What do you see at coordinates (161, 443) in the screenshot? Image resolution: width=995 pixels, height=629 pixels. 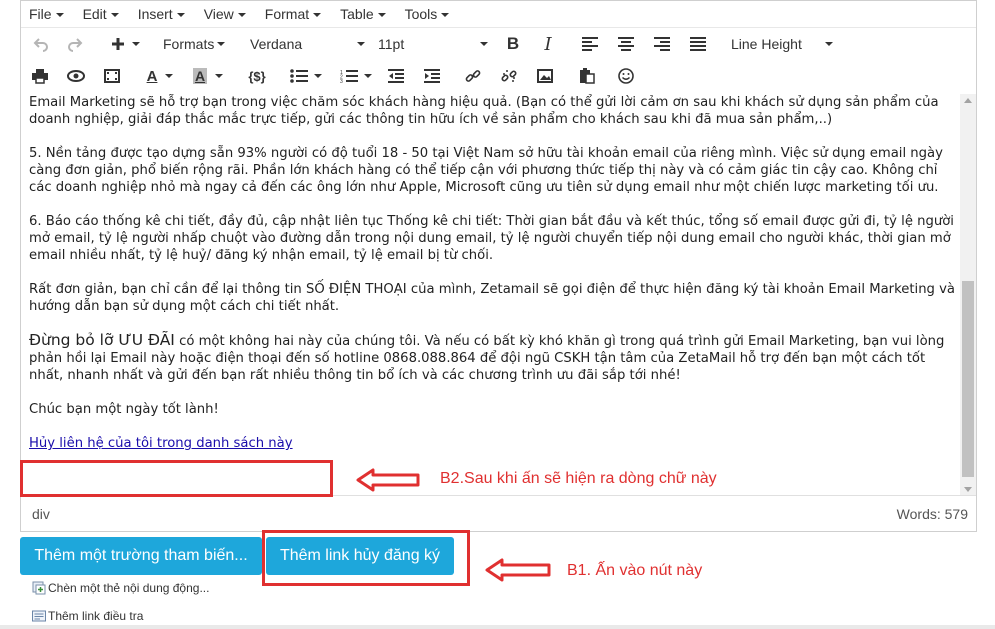 I see `unsubscribe-link: Hủy liên hệ của tôi trong danh sách này` at bounding box center [161, 443].